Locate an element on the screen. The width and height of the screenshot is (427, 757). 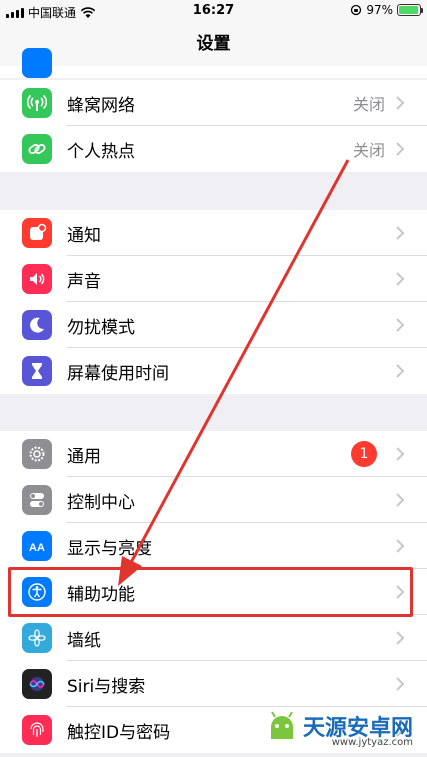
settings-group-top-partial is located at coordinates (213, 63).